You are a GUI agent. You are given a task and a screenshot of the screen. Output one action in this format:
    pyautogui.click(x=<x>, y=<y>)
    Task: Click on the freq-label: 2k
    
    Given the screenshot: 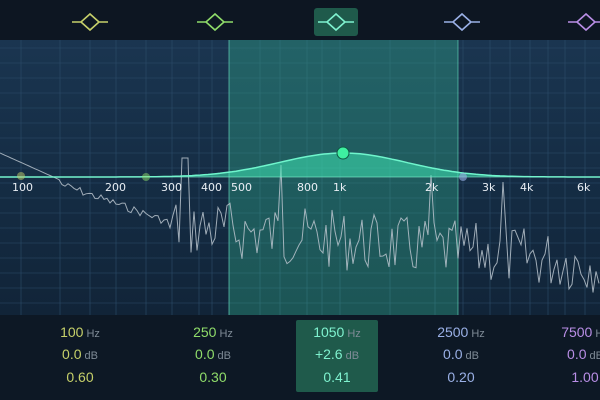 What is the action you would take?
    pyautogui.click(x=432, y=187)
    